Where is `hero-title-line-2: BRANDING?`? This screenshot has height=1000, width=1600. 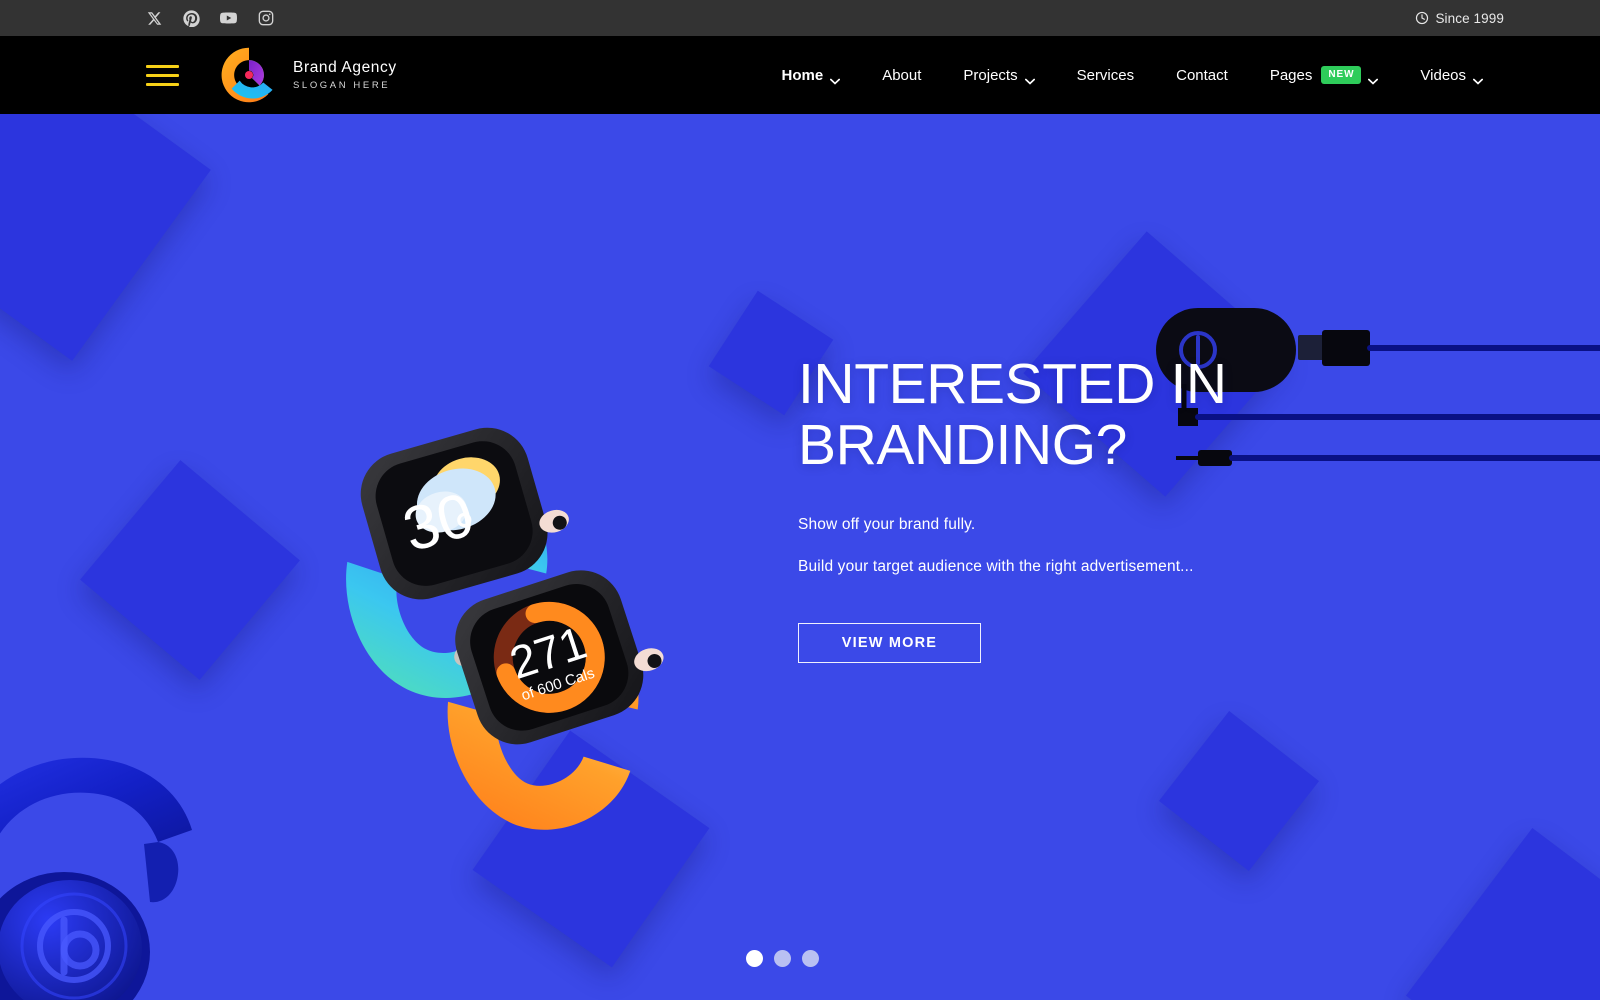 hero-title-line-2: BRANDING? is located at coordinates (962, 444).